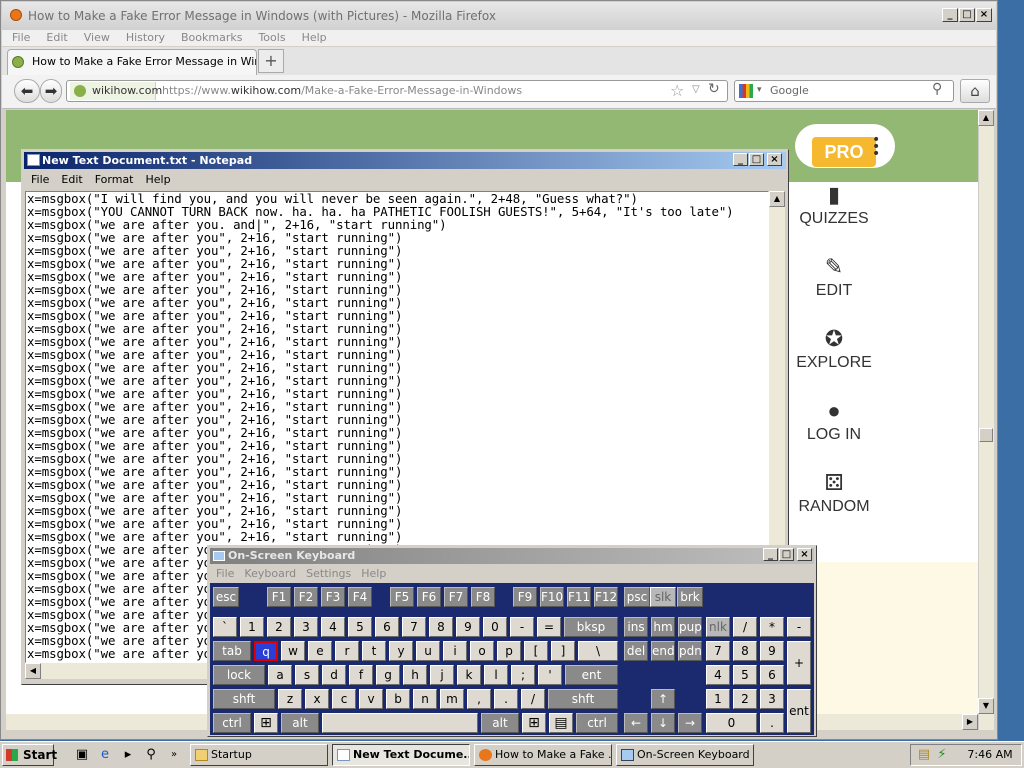 Image resolution: width=1024 pixels, height=768 pixels. Describe the element at coordinates (429, 597) in the screenshot. I see `osk-key-F6: F6` at that location.